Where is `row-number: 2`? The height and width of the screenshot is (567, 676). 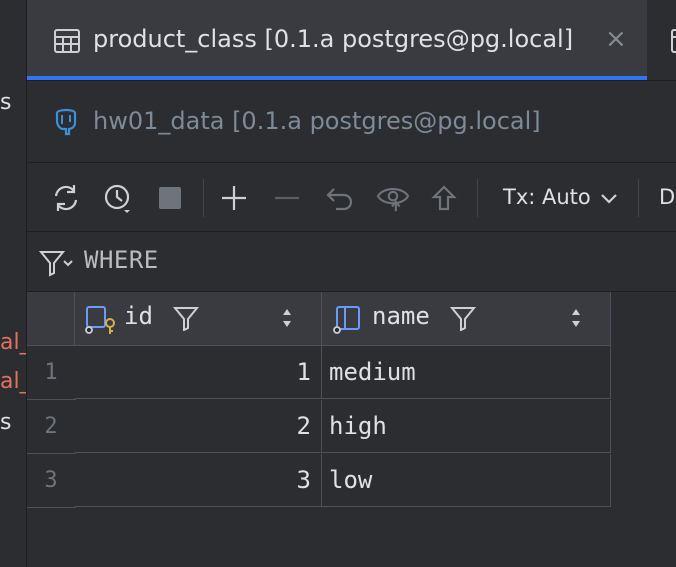 row-number: 2 is located at coordinates (51, 427).